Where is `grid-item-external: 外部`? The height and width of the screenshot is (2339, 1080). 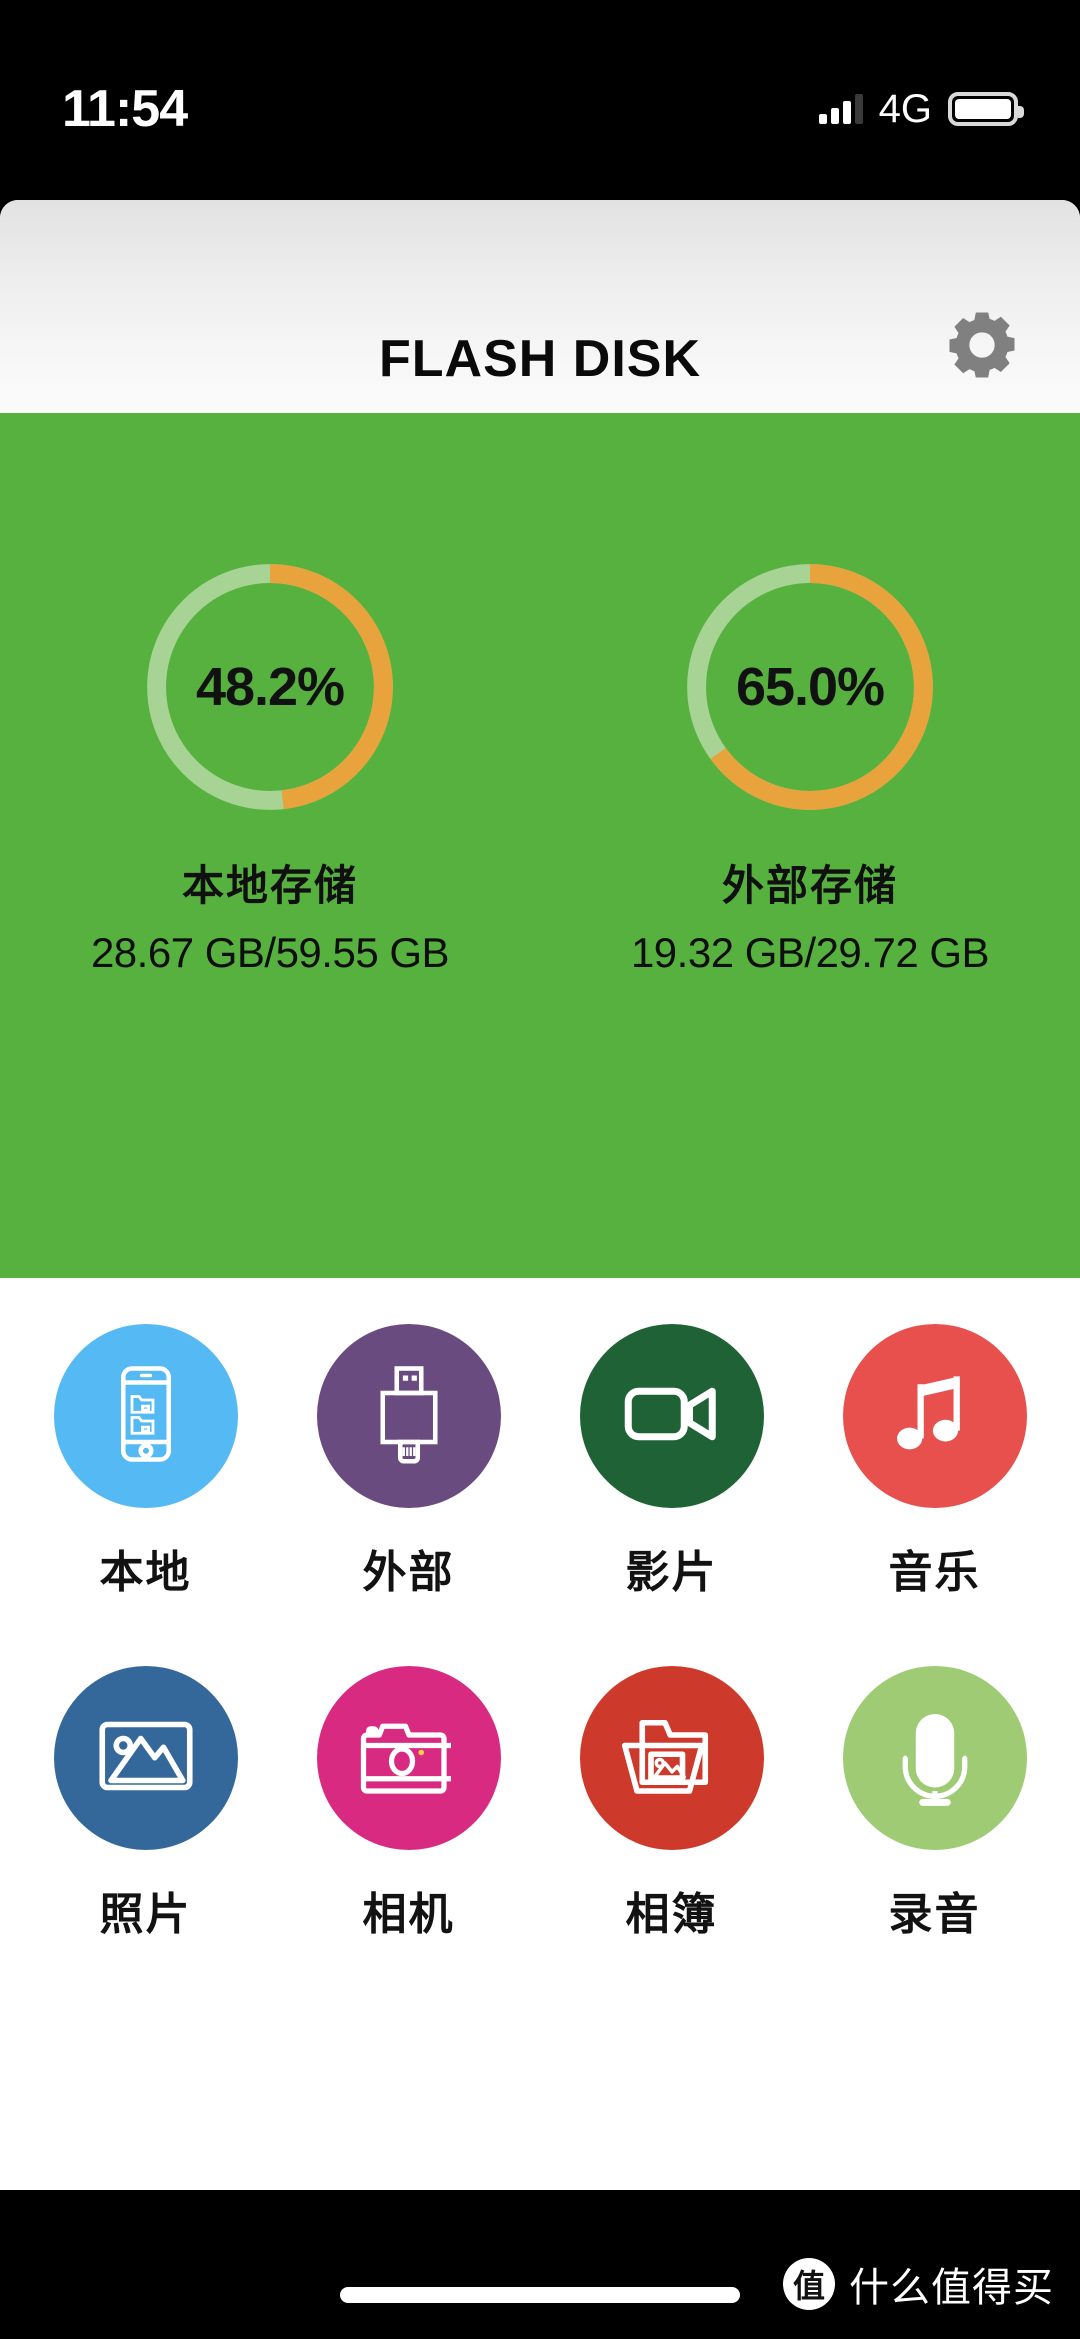 grid-item-external: 外部 is located at coordinates (408, 1462).